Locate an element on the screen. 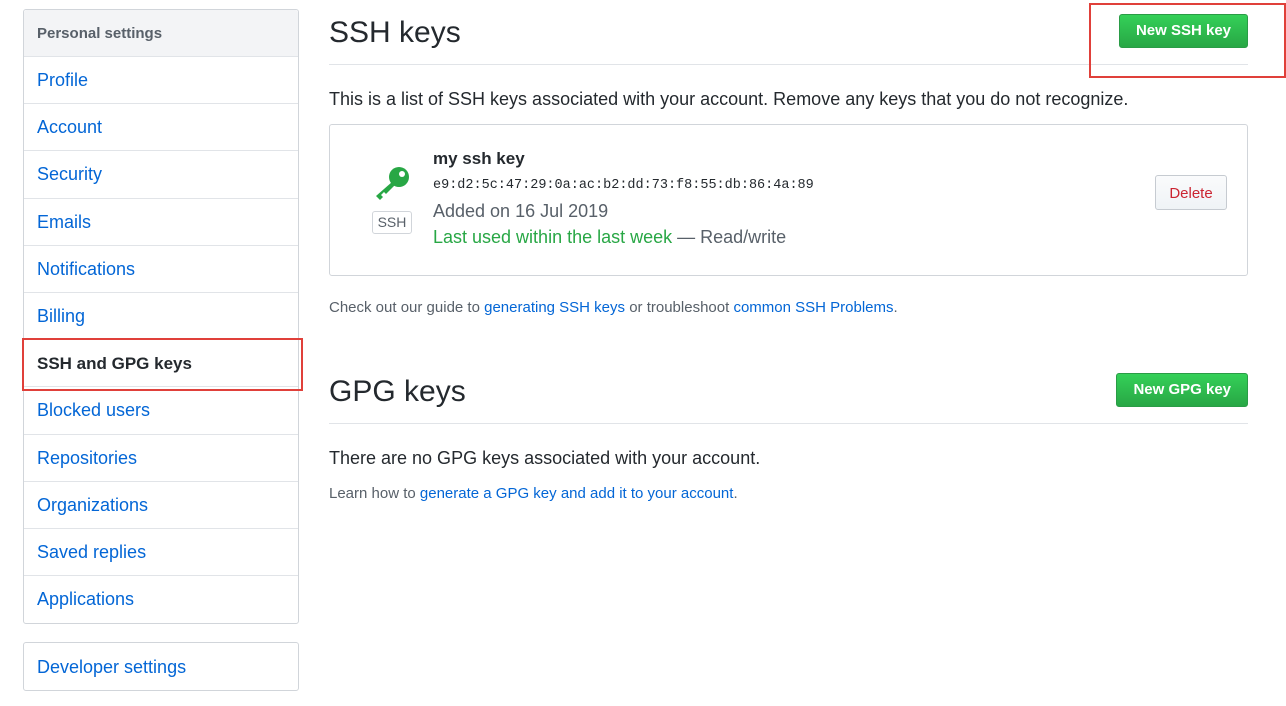 The width and height of the screenshot is (1286, 706). access-level: — Read/write is located at coordinates (729, 237).